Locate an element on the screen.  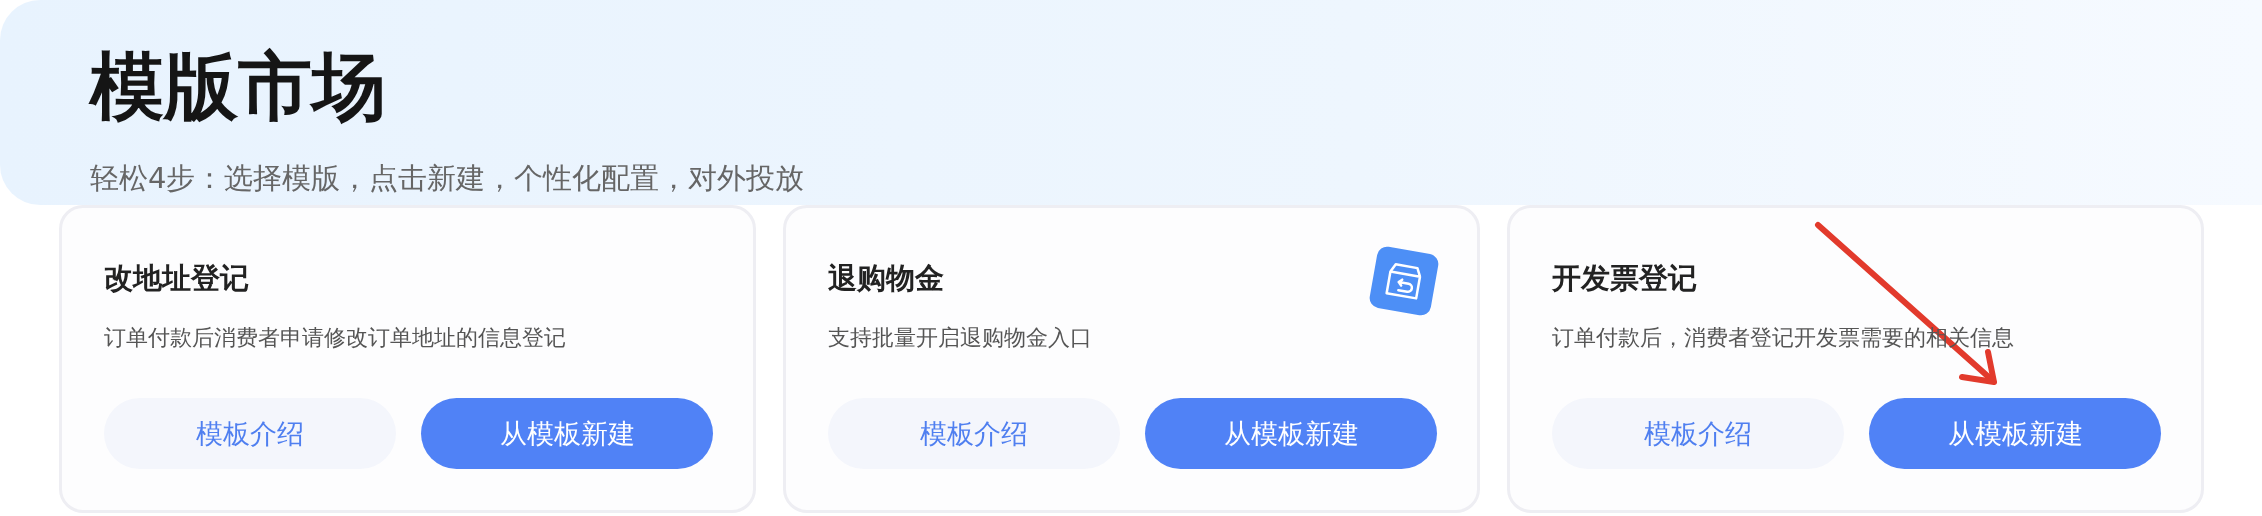
card-title: 改地址登记 is located at coordinates (177, 278).